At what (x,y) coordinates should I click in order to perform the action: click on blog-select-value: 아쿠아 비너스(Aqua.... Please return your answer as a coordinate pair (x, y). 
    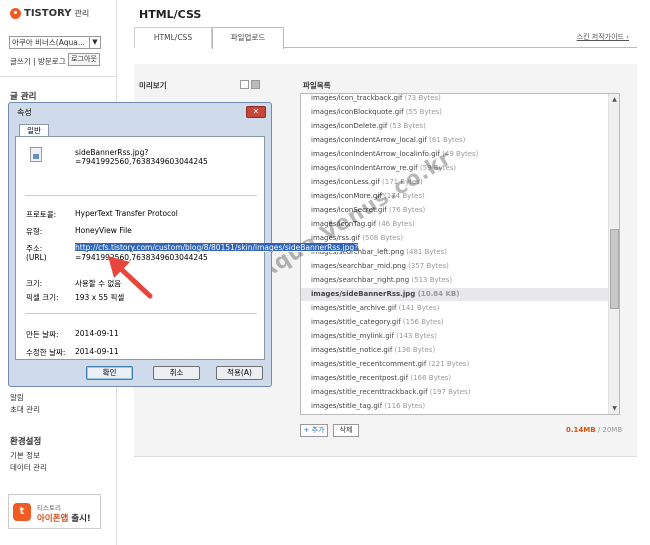
    Looking at the image, I should click on (48, 42).